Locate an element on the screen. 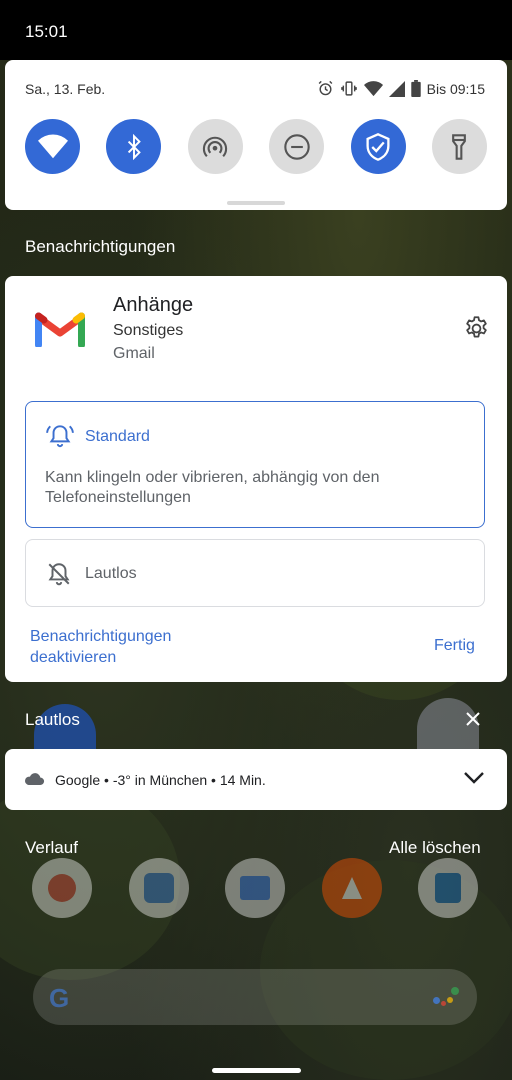 The width and height of the screenshot is (512, 1080). vibrate-icon is located at coordinates (348, 88).